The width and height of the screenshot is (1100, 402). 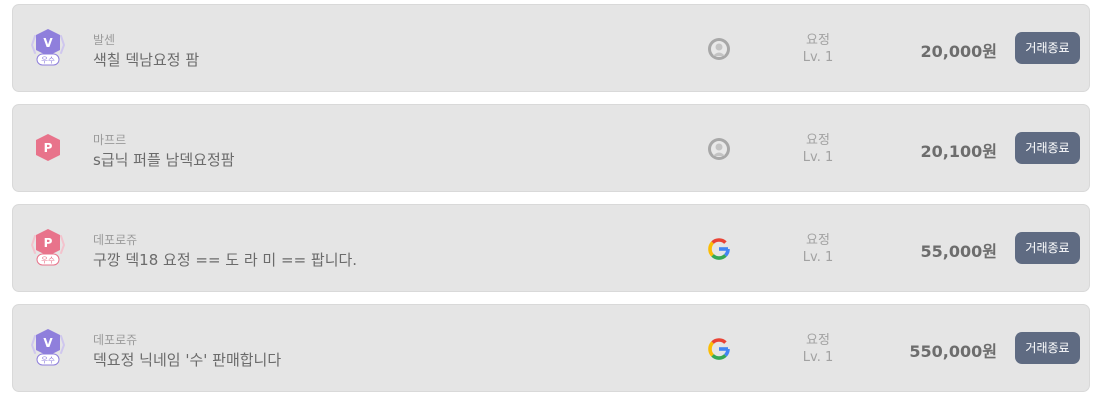 I want to click on p-grade-badge-icon: P, so click(x=48, y=147).